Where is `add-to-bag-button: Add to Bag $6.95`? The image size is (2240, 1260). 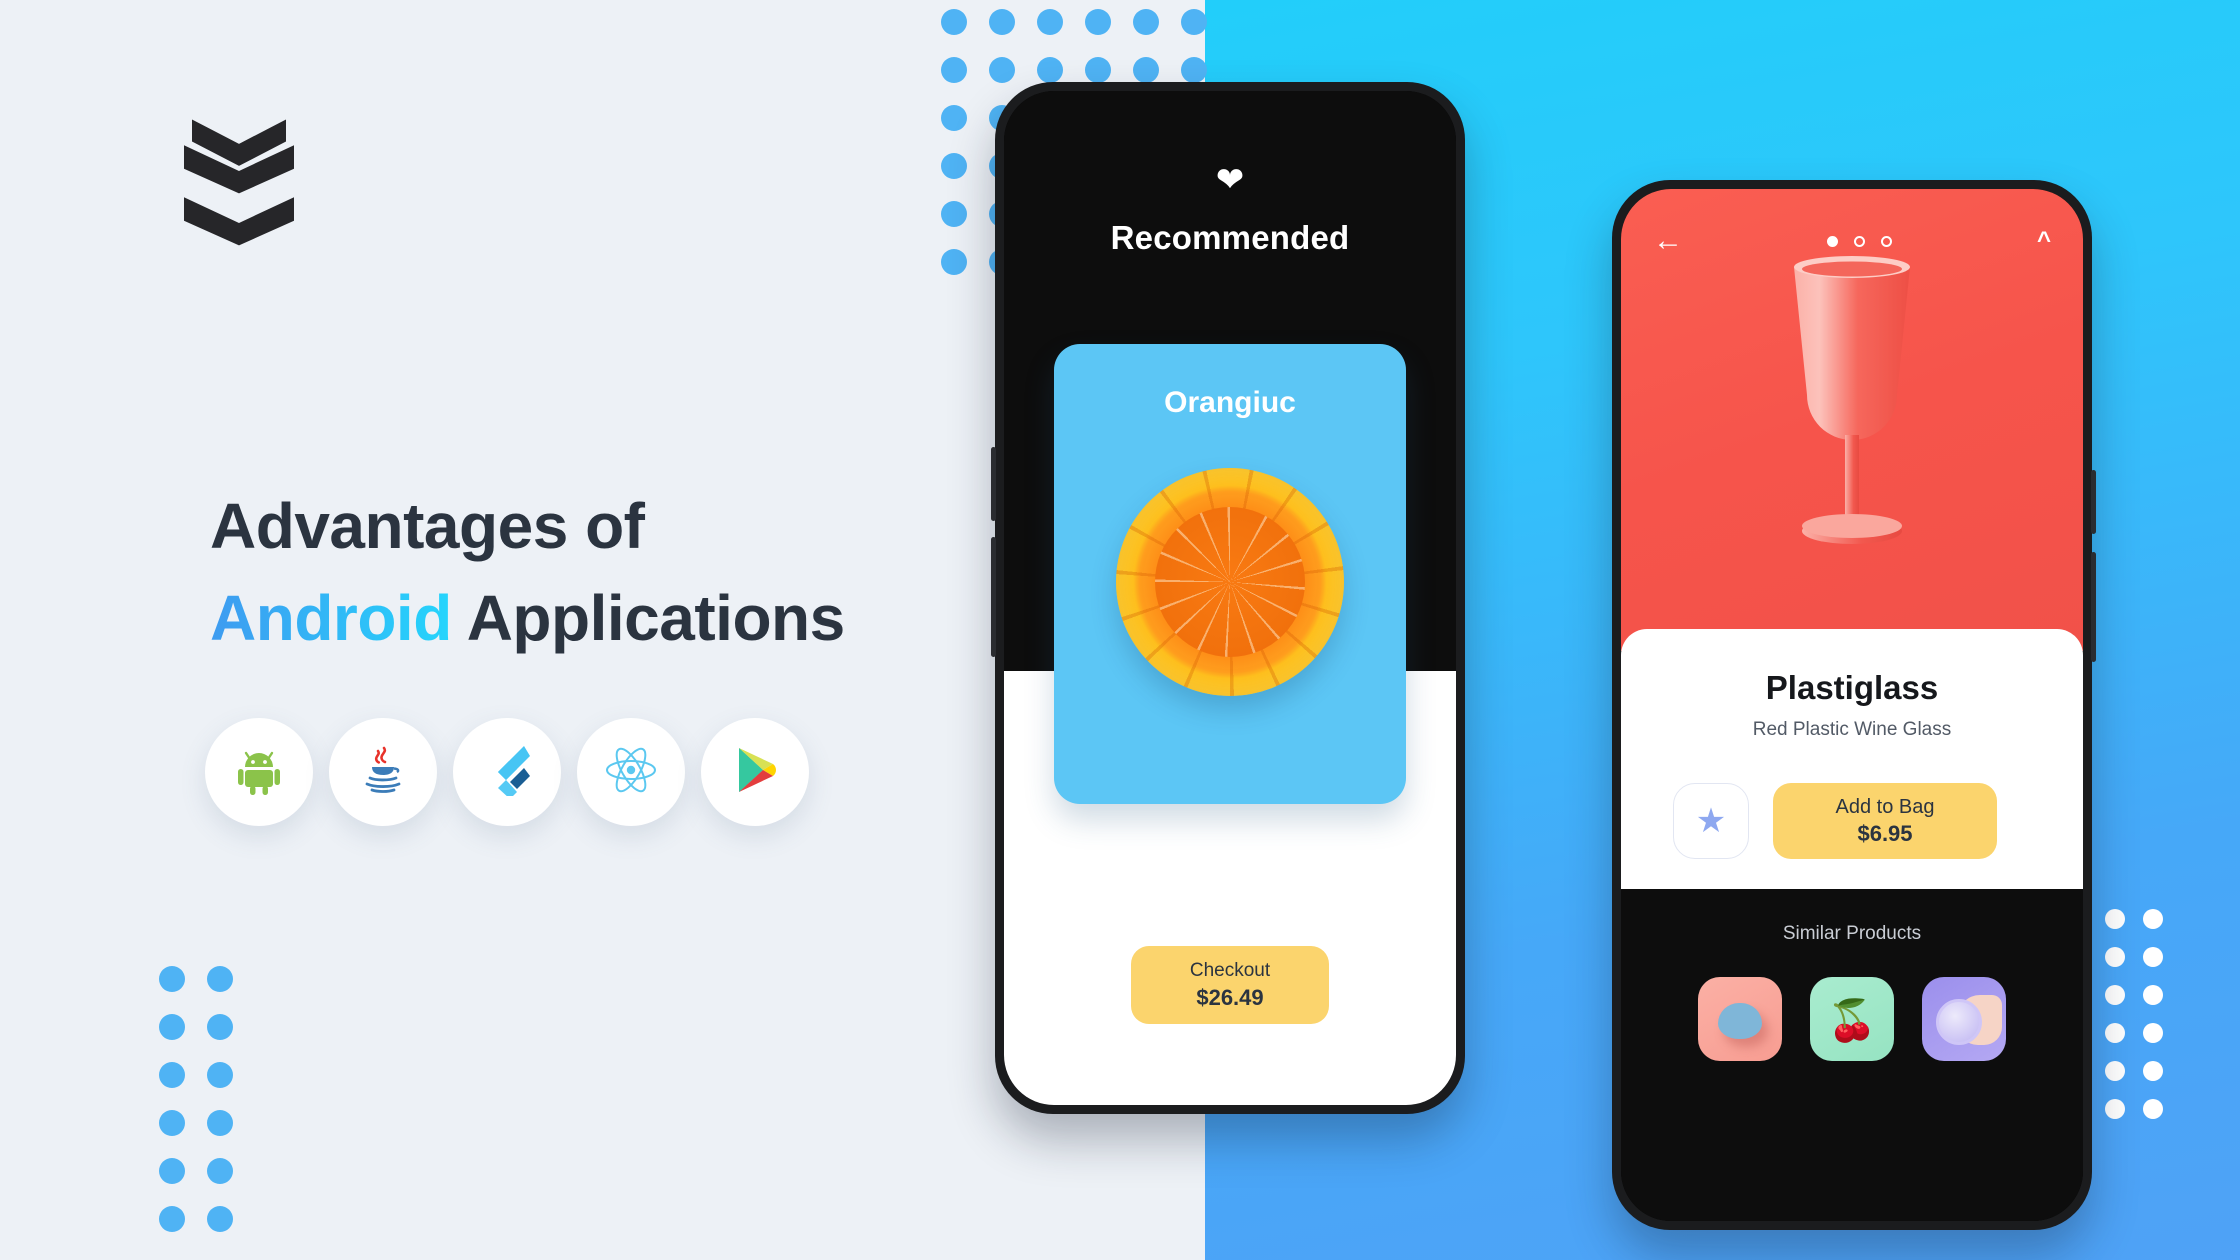 add-to-bag-button: Add to Bag $6.95 is located at coordinates (1885, 821).